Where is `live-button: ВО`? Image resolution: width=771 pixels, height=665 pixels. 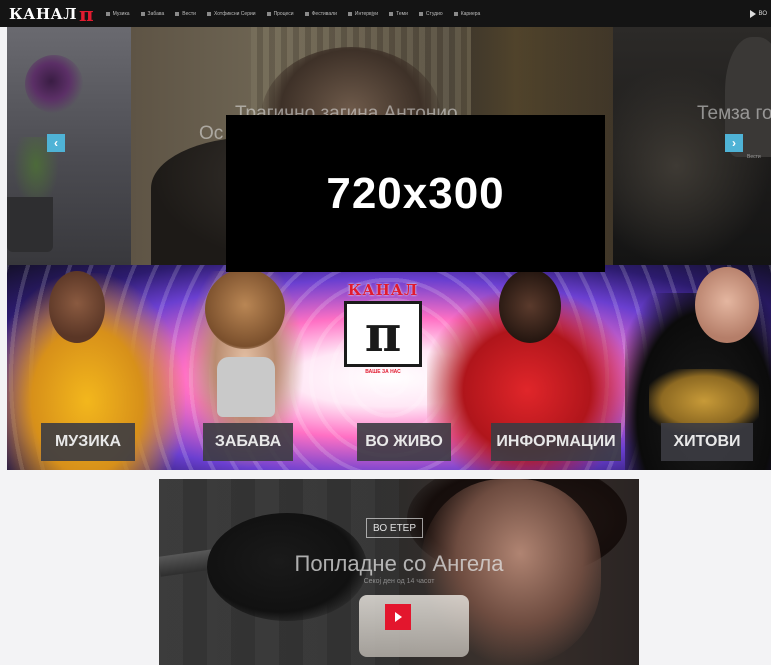 live-button: ВО is located at coordinates (758, 13).